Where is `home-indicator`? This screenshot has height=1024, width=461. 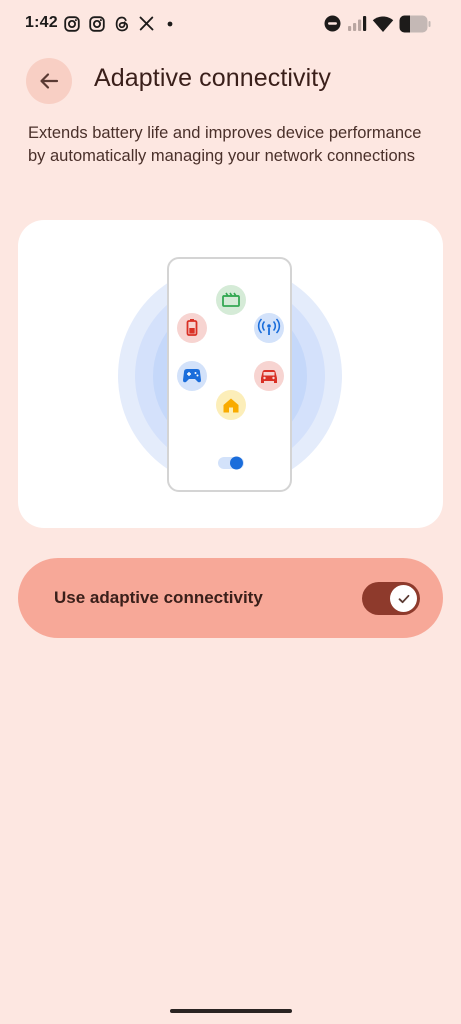 home-indicator is located at coordinates (231, 1011).